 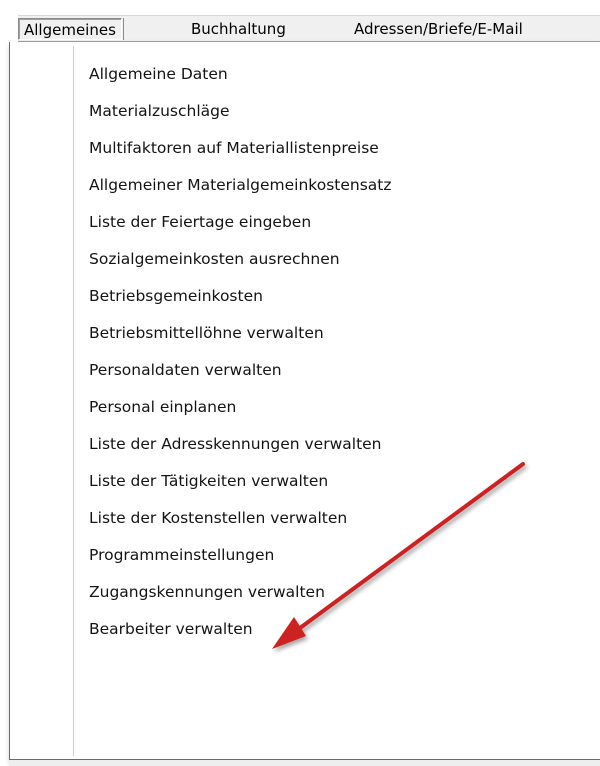 I want to click on menu-item-programmeinstellungen: Programmeinstellungen, so click(x=305, y=555).